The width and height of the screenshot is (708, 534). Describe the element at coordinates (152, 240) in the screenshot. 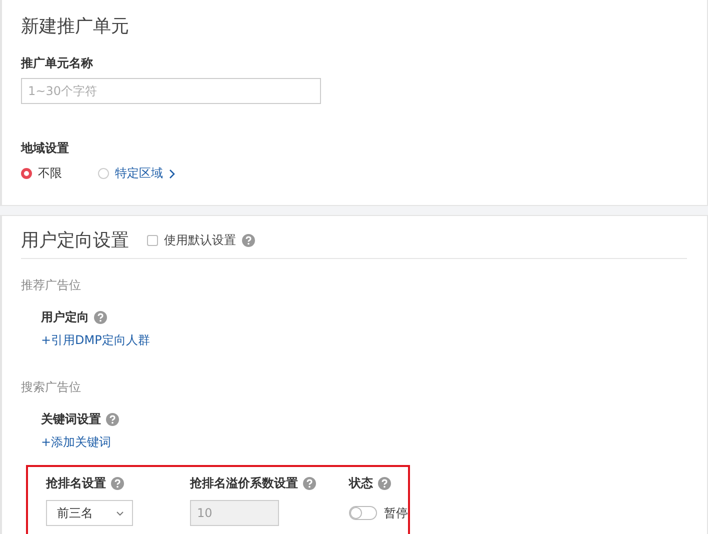

I see `checkbox` at that location.